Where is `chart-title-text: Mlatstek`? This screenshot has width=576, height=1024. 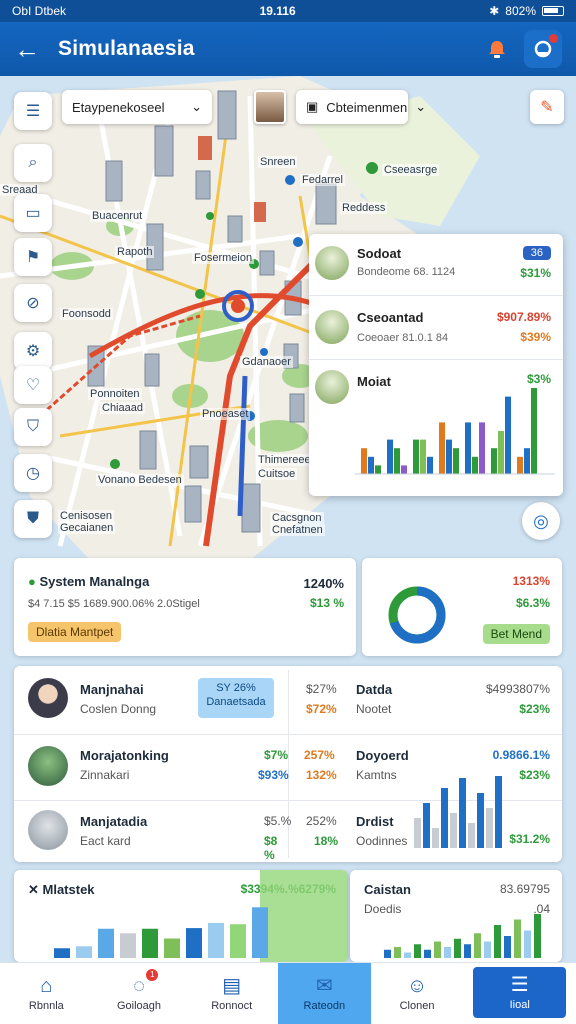 chart-title-text: Mlatstek is located at coordinates (68, 889).